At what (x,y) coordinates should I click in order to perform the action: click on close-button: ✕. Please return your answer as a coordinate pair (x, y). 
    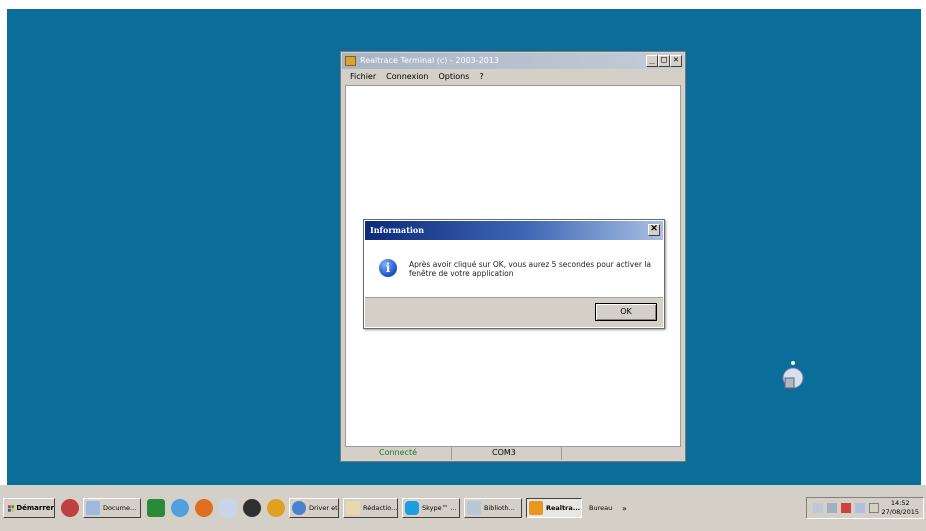
    Looking at the image, I should click on (676, 61).